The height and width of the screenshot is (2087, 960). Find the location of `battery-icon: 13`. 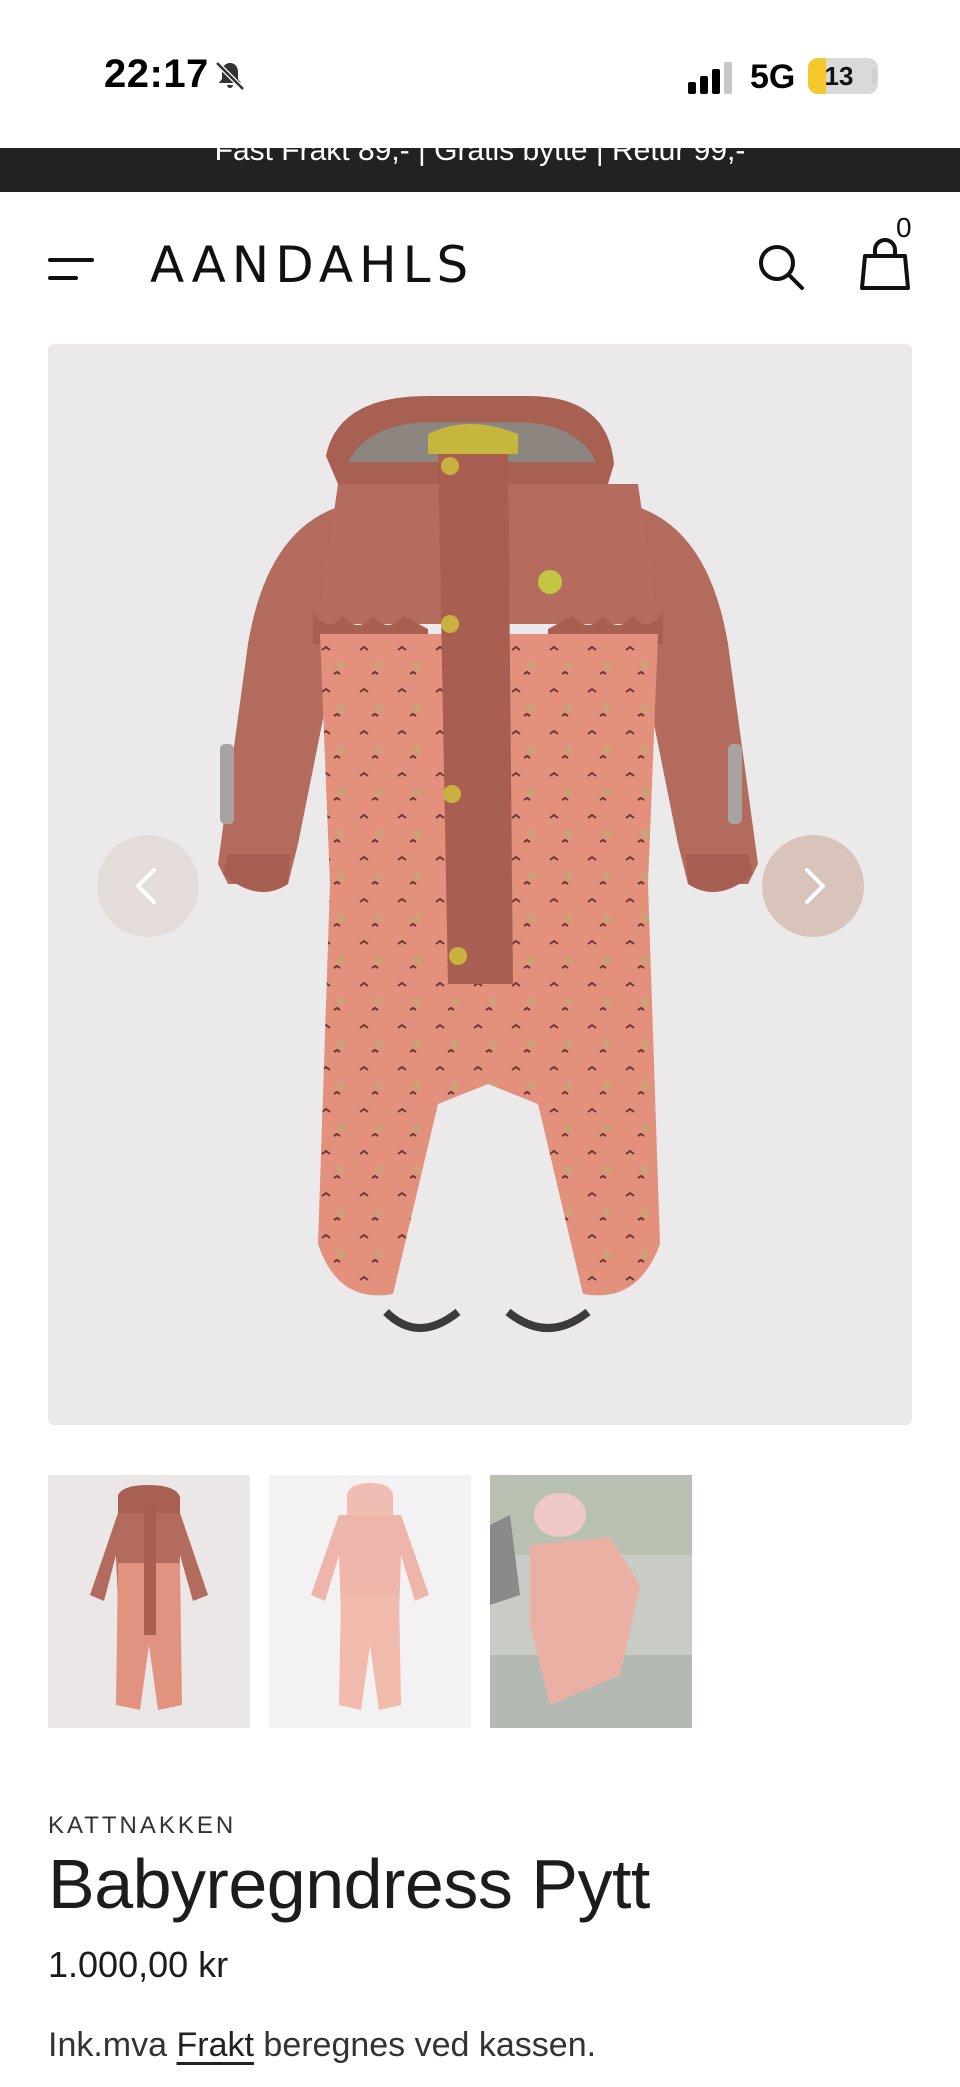

battery-icon: 13 is located at coordinates (843, 76).